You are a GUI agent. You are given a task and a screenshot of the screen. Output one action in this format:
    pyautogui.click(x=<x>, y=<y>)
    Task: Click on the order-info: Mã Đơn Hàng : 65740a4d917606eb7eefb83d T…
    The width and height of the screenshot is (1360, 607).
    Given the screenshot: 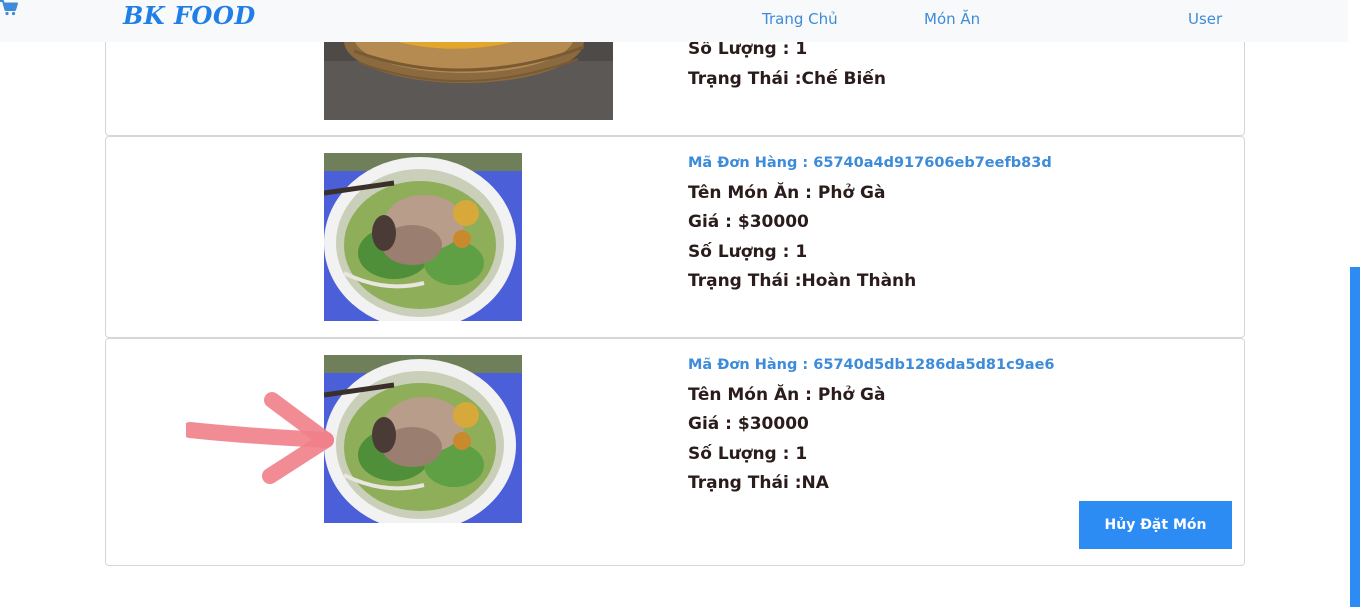 What is the action you would take?
    pyautogui.click(x=870, y=223)
    